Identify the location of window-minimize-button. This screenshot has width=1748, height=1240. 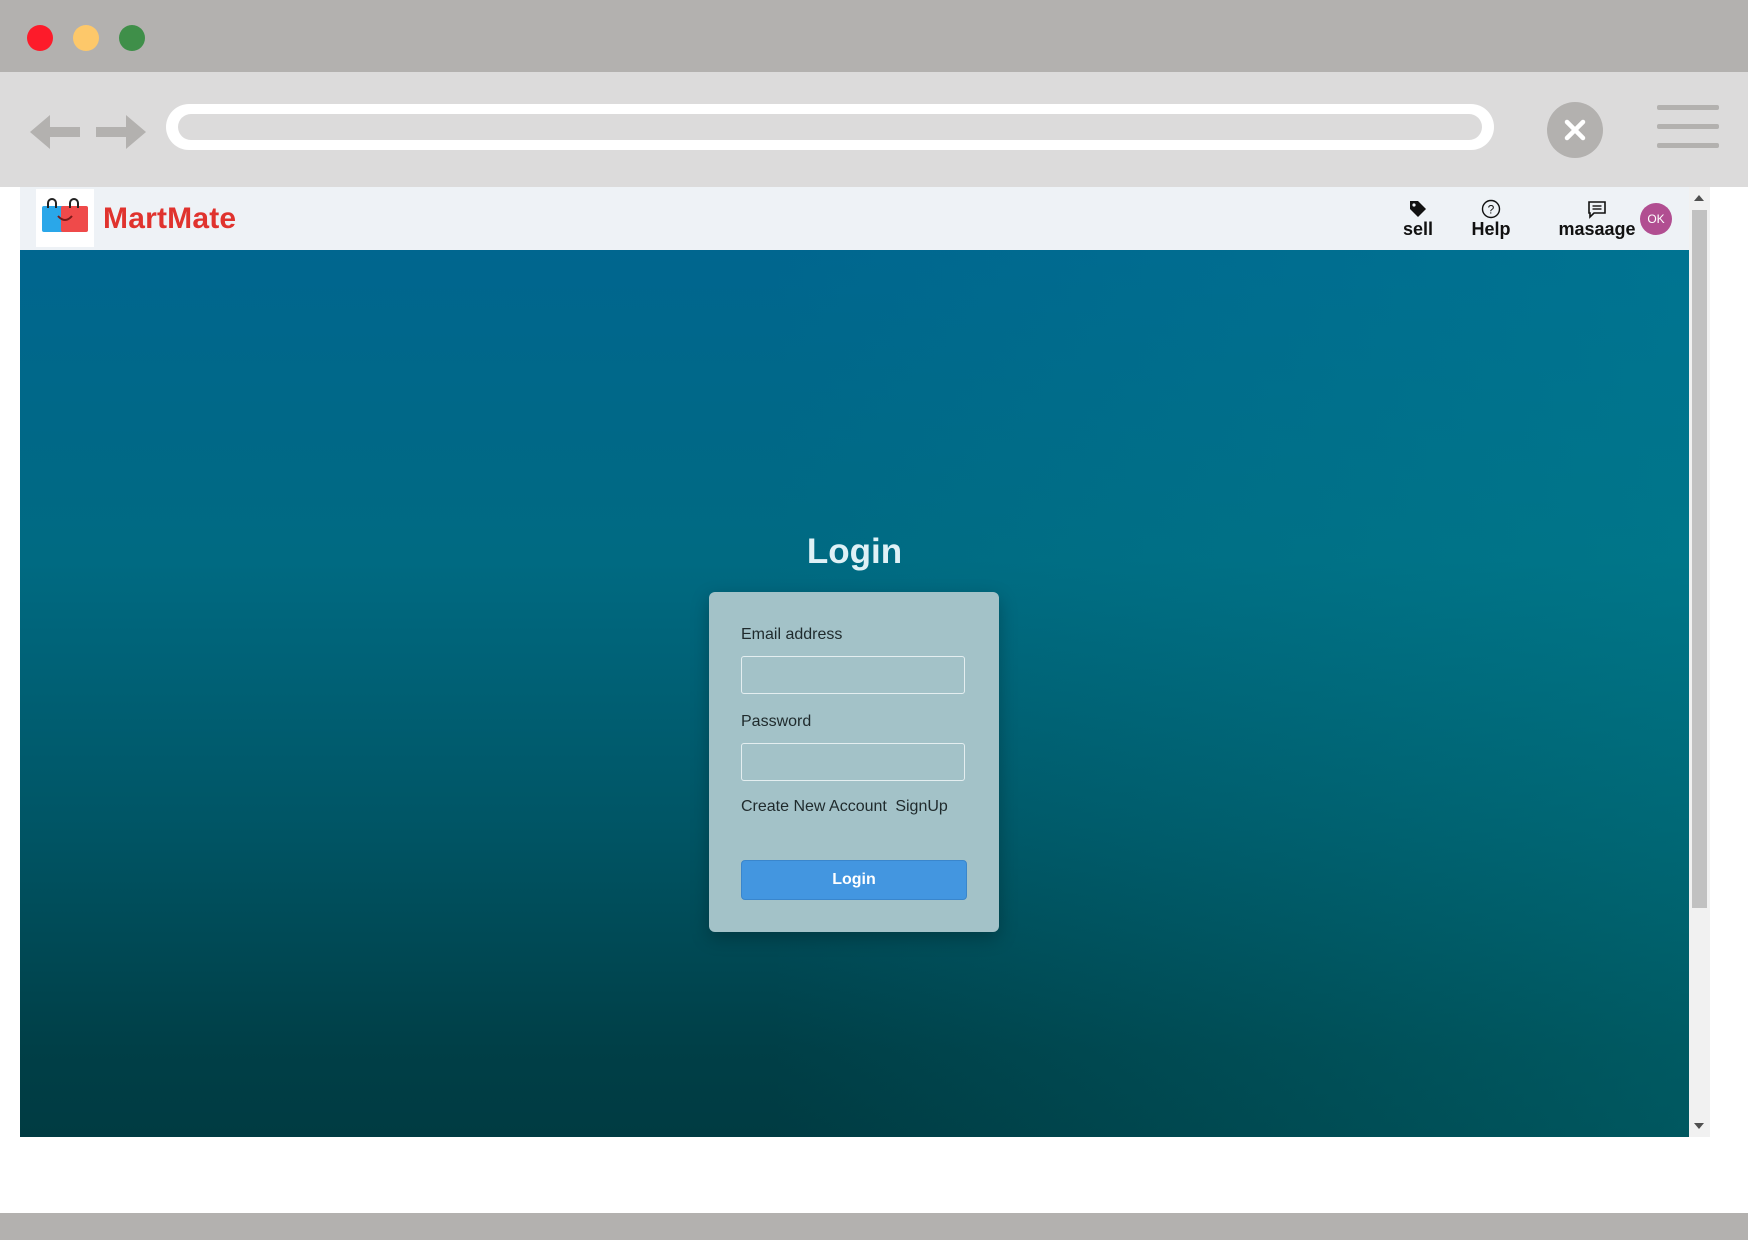
(86, 38).